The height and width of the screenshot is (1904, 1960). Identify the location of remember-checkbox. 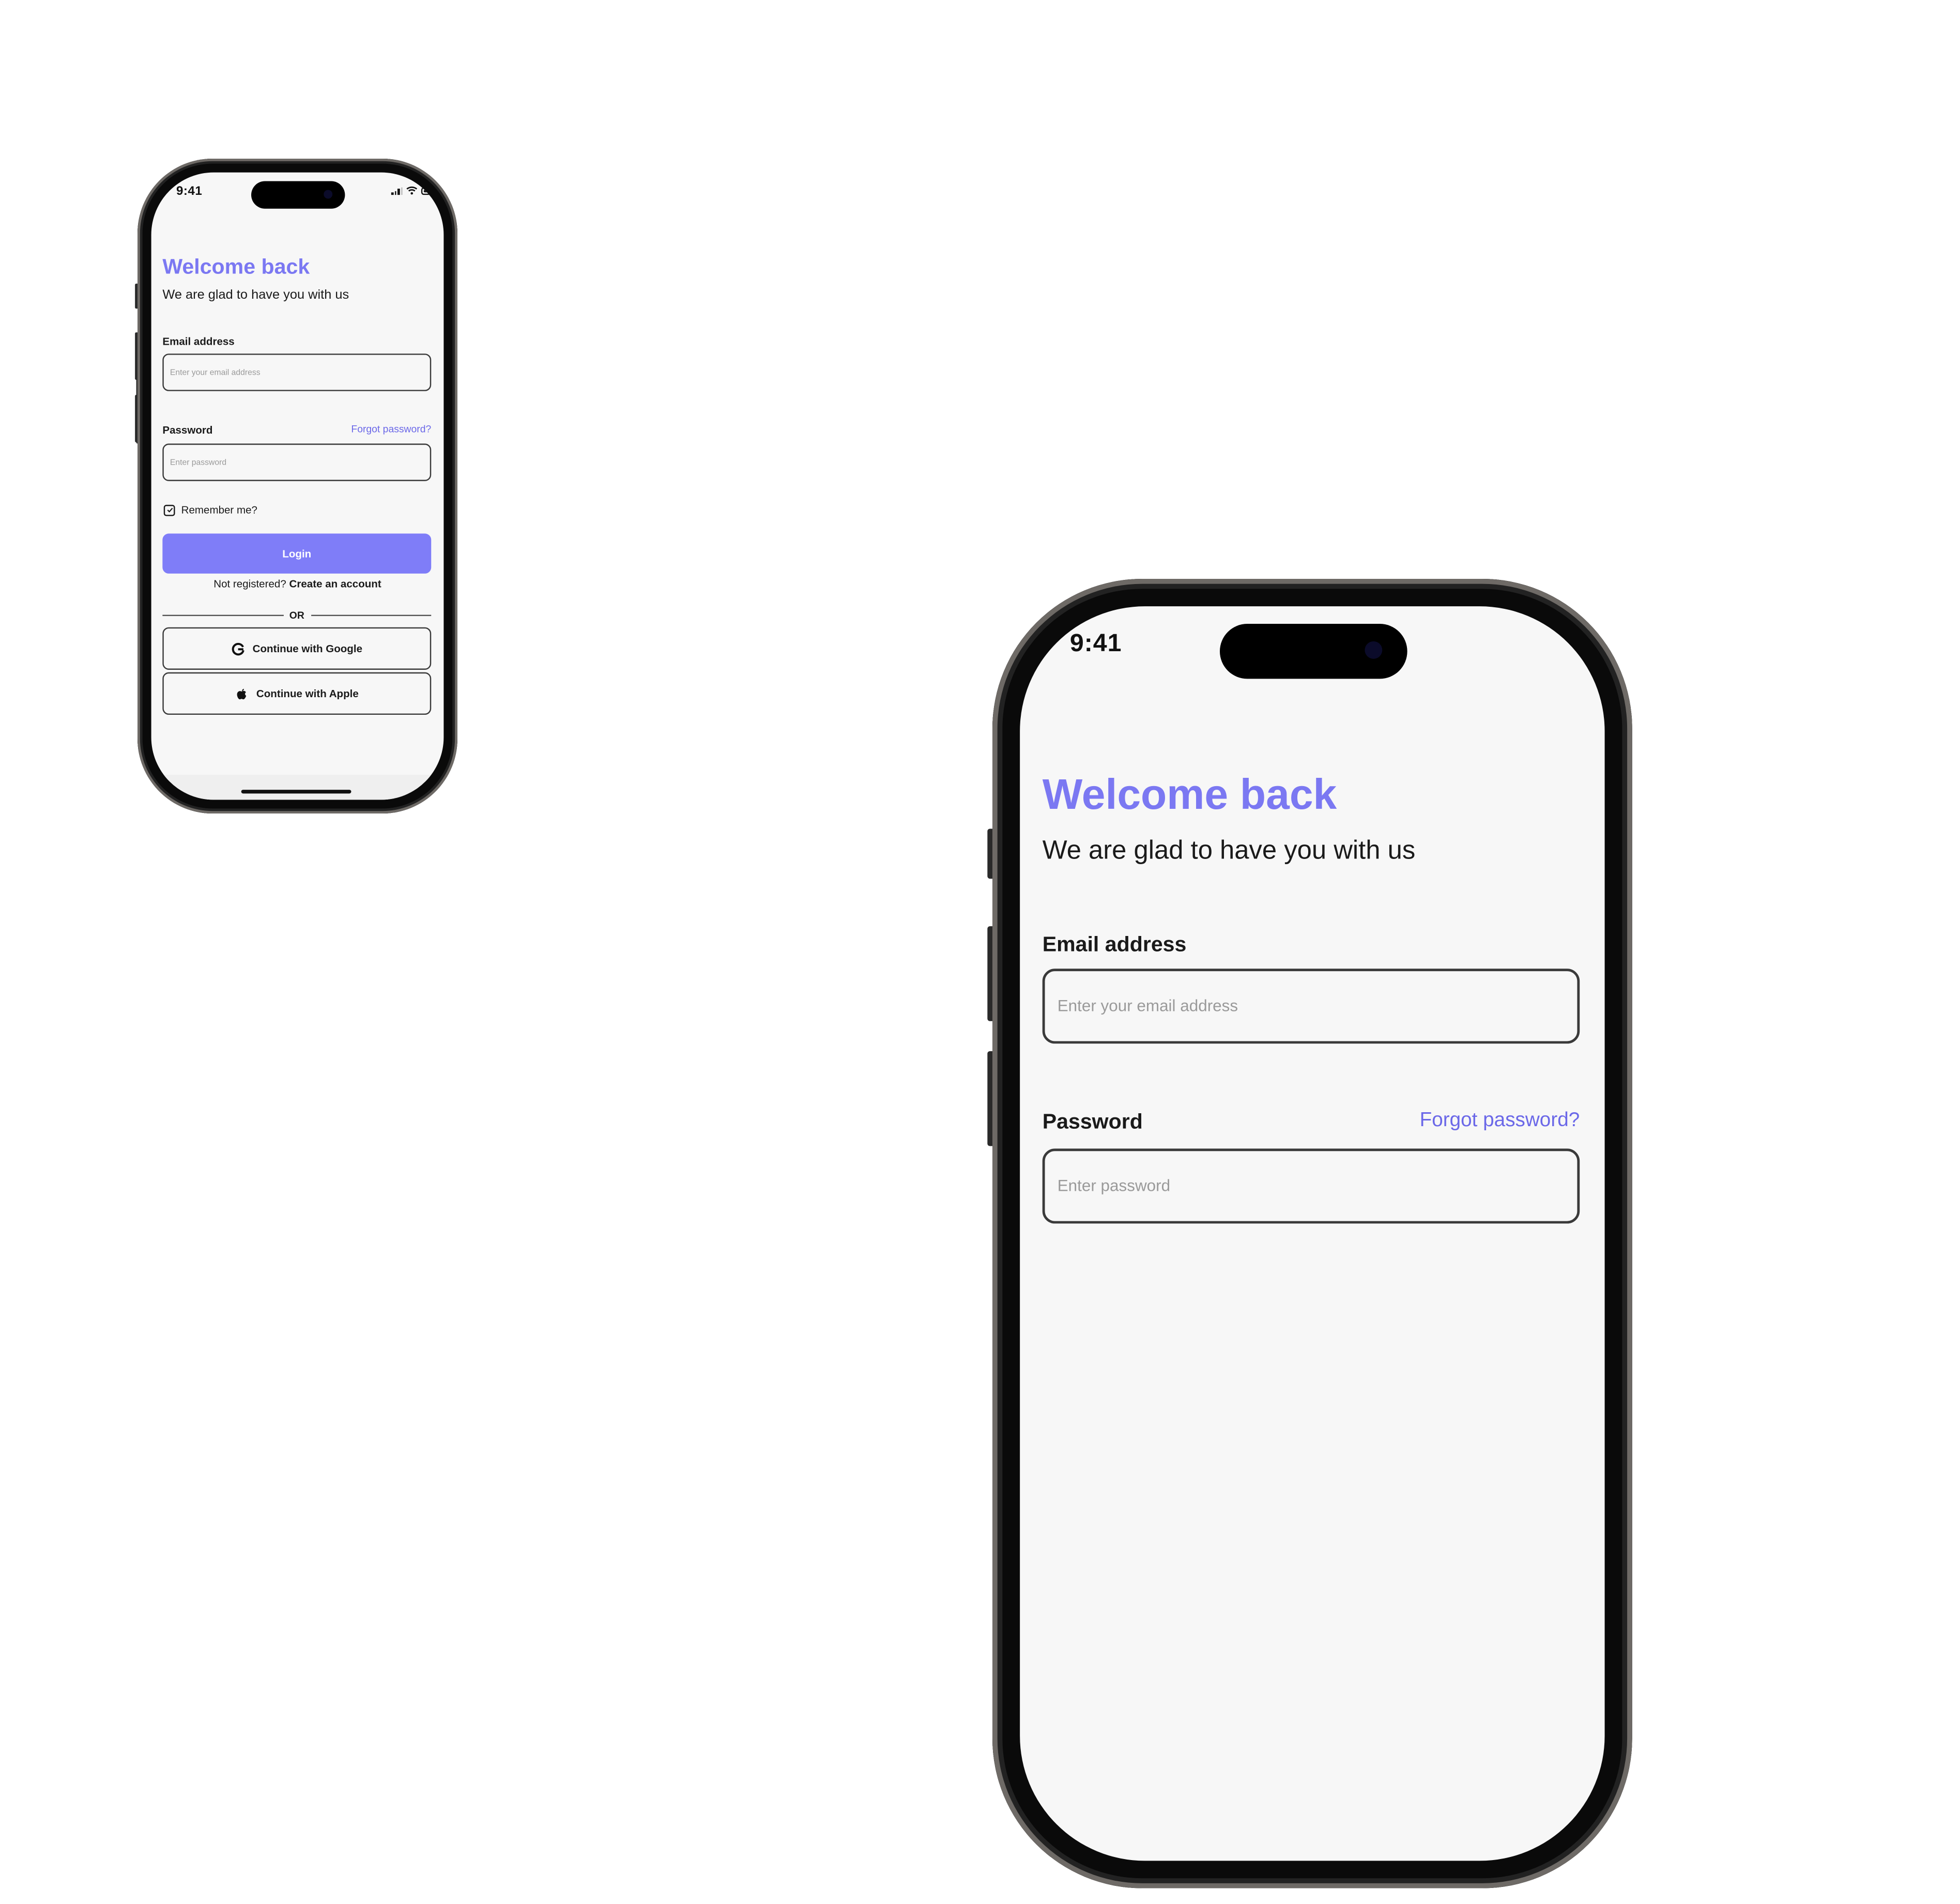
(169, 510).